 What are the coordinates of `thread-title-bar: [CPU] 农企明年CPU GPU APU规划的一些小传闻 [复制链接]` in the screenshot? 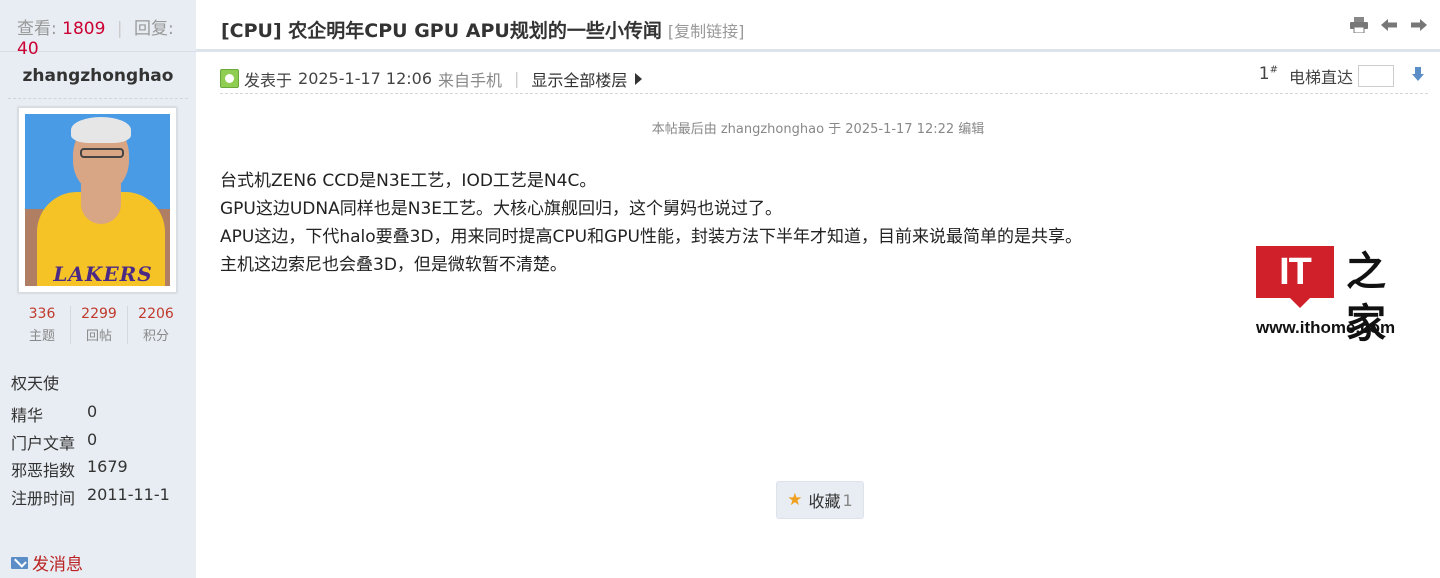 It's located at (818, 26).